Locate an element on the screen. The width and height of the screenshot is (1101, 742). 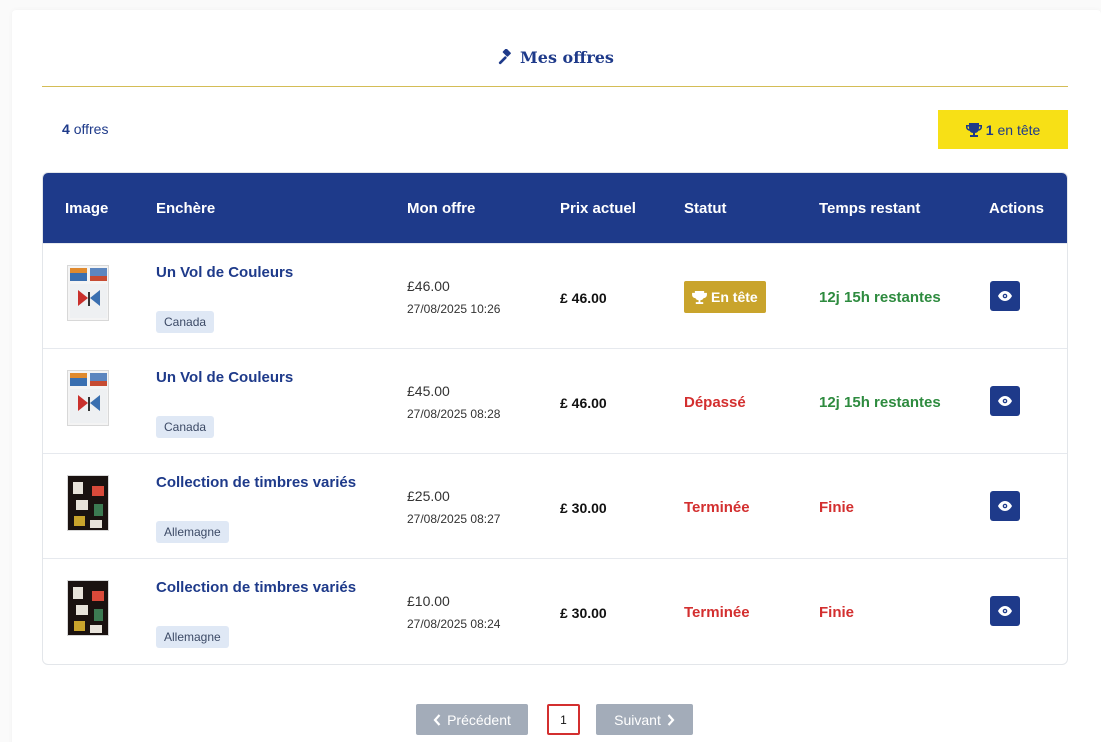
offer-count: 4 offres is located at coordinates (85, 129).